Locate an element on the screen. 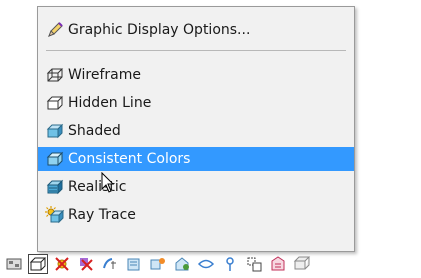  highlight-displacement-icon is located at coordinates (254, 264).